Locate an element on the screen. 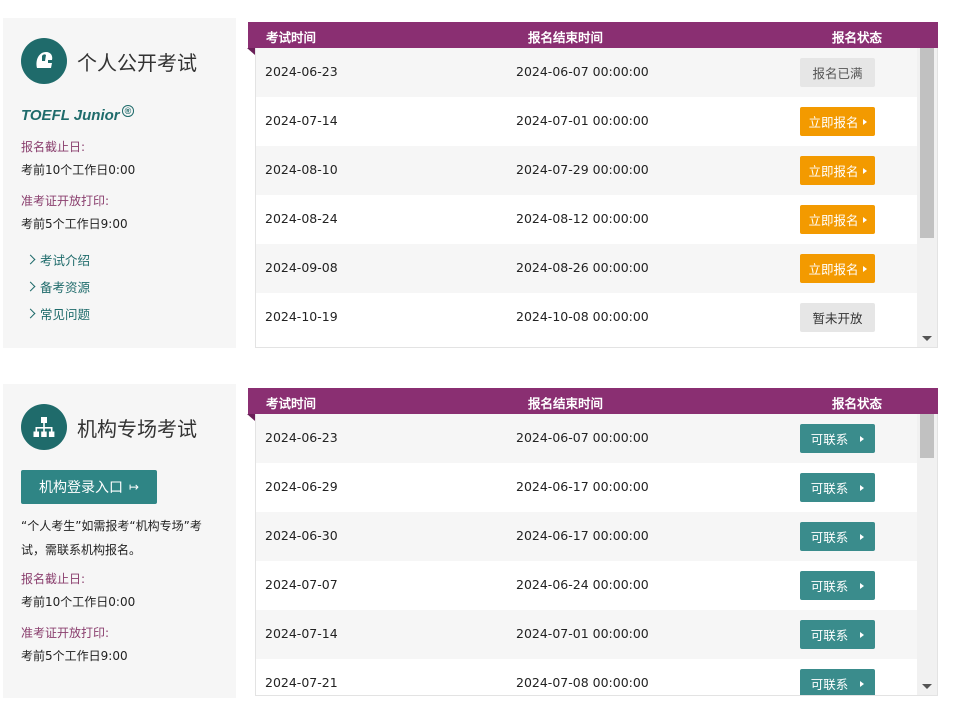  institution-login-button: 机构登录入口 ↦ is located at coordinates (89, 487).